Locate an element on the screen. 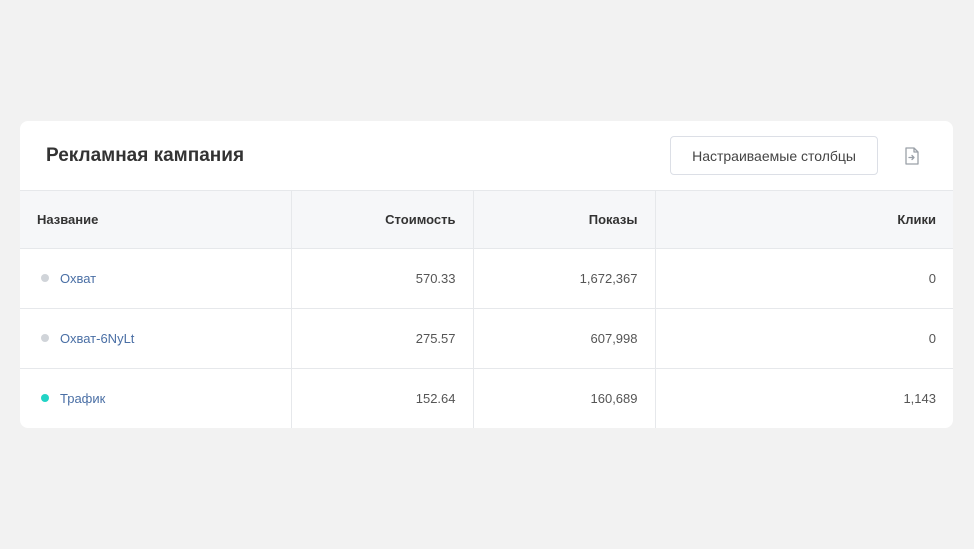 The image size is (974, 549). campaign-name-link: Охват-6NyLt is located at coordinates (97, 338).